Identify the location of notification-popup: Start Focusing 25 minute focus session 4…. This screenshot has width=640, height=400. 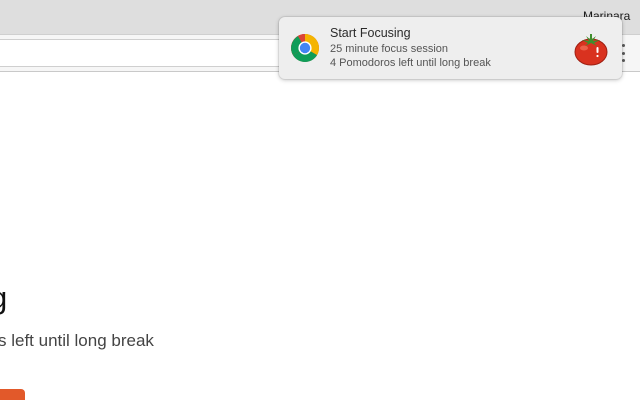
(450, 48).